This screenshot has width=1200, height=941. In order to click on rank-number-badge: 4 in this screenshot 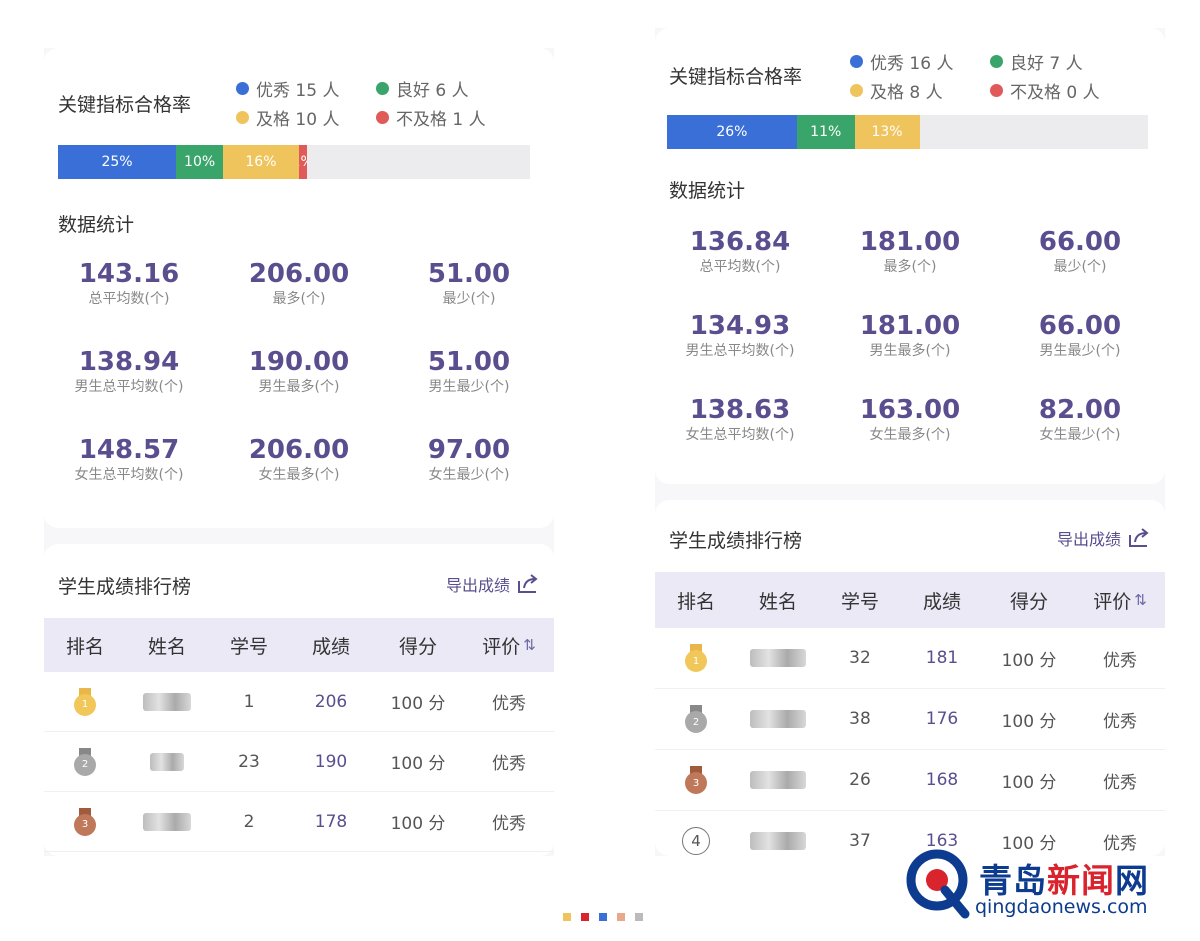, I will do `click(696, 841)`.